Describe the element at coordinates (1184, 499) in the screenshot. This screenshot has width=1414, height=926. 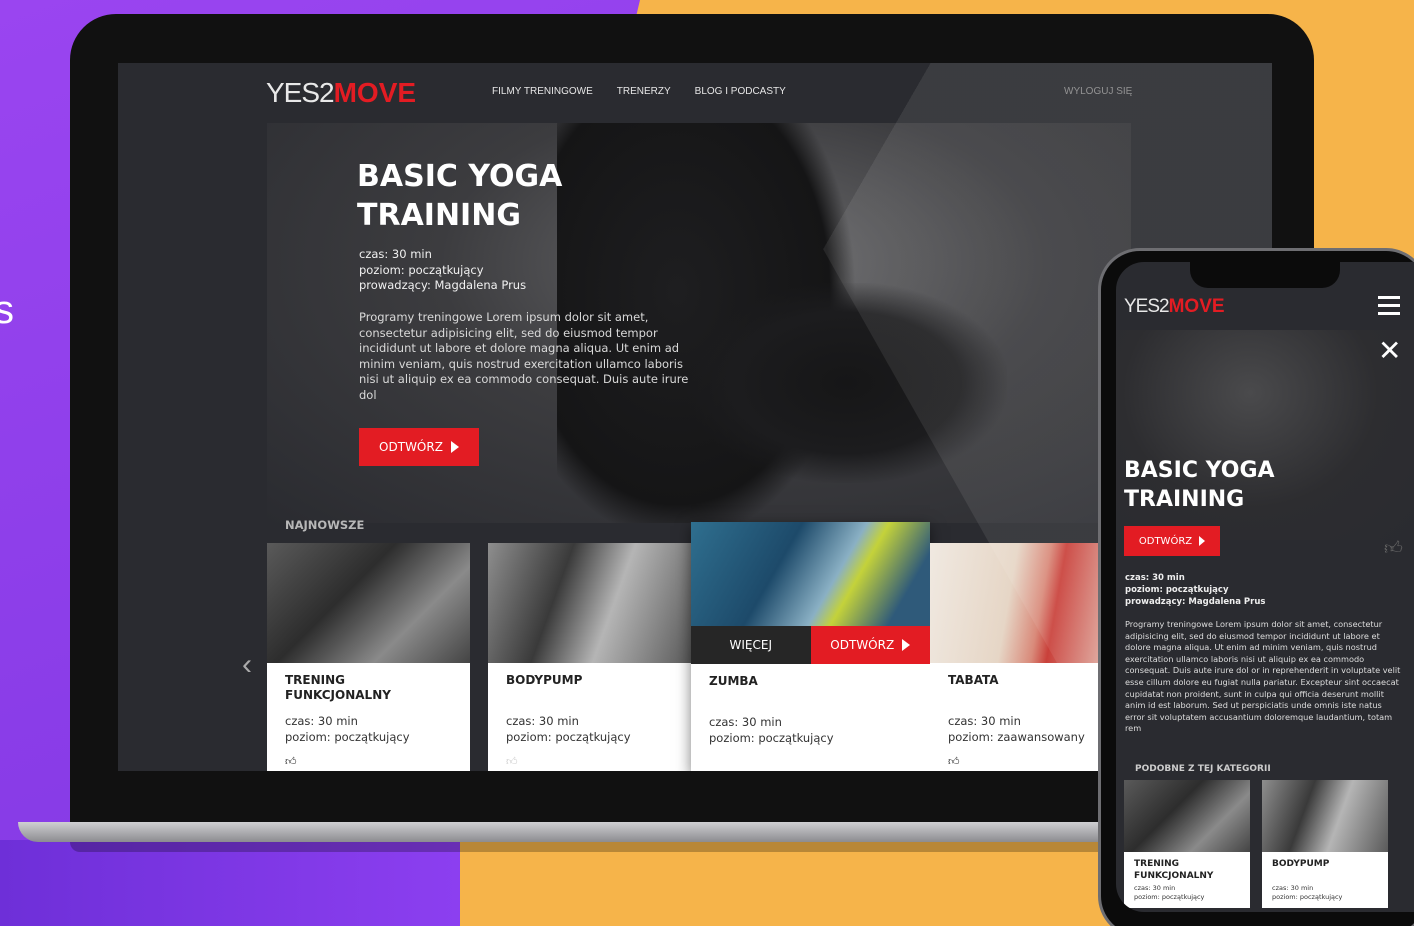
I see `mobile-hero-title-line2: TRAINING` at that location.